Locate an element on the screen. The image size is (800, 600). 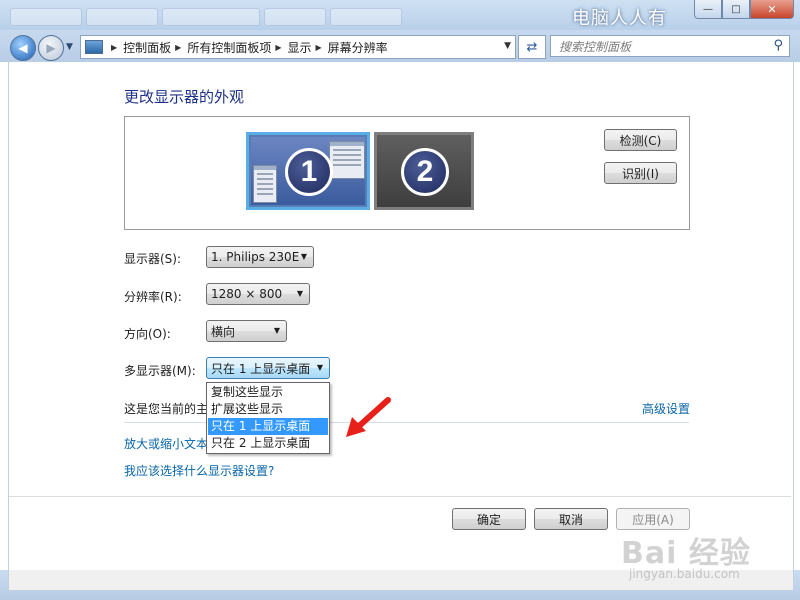
option-show-only-on-1: 只在 1 上显示桌面 is located at coordinates (268, 426).